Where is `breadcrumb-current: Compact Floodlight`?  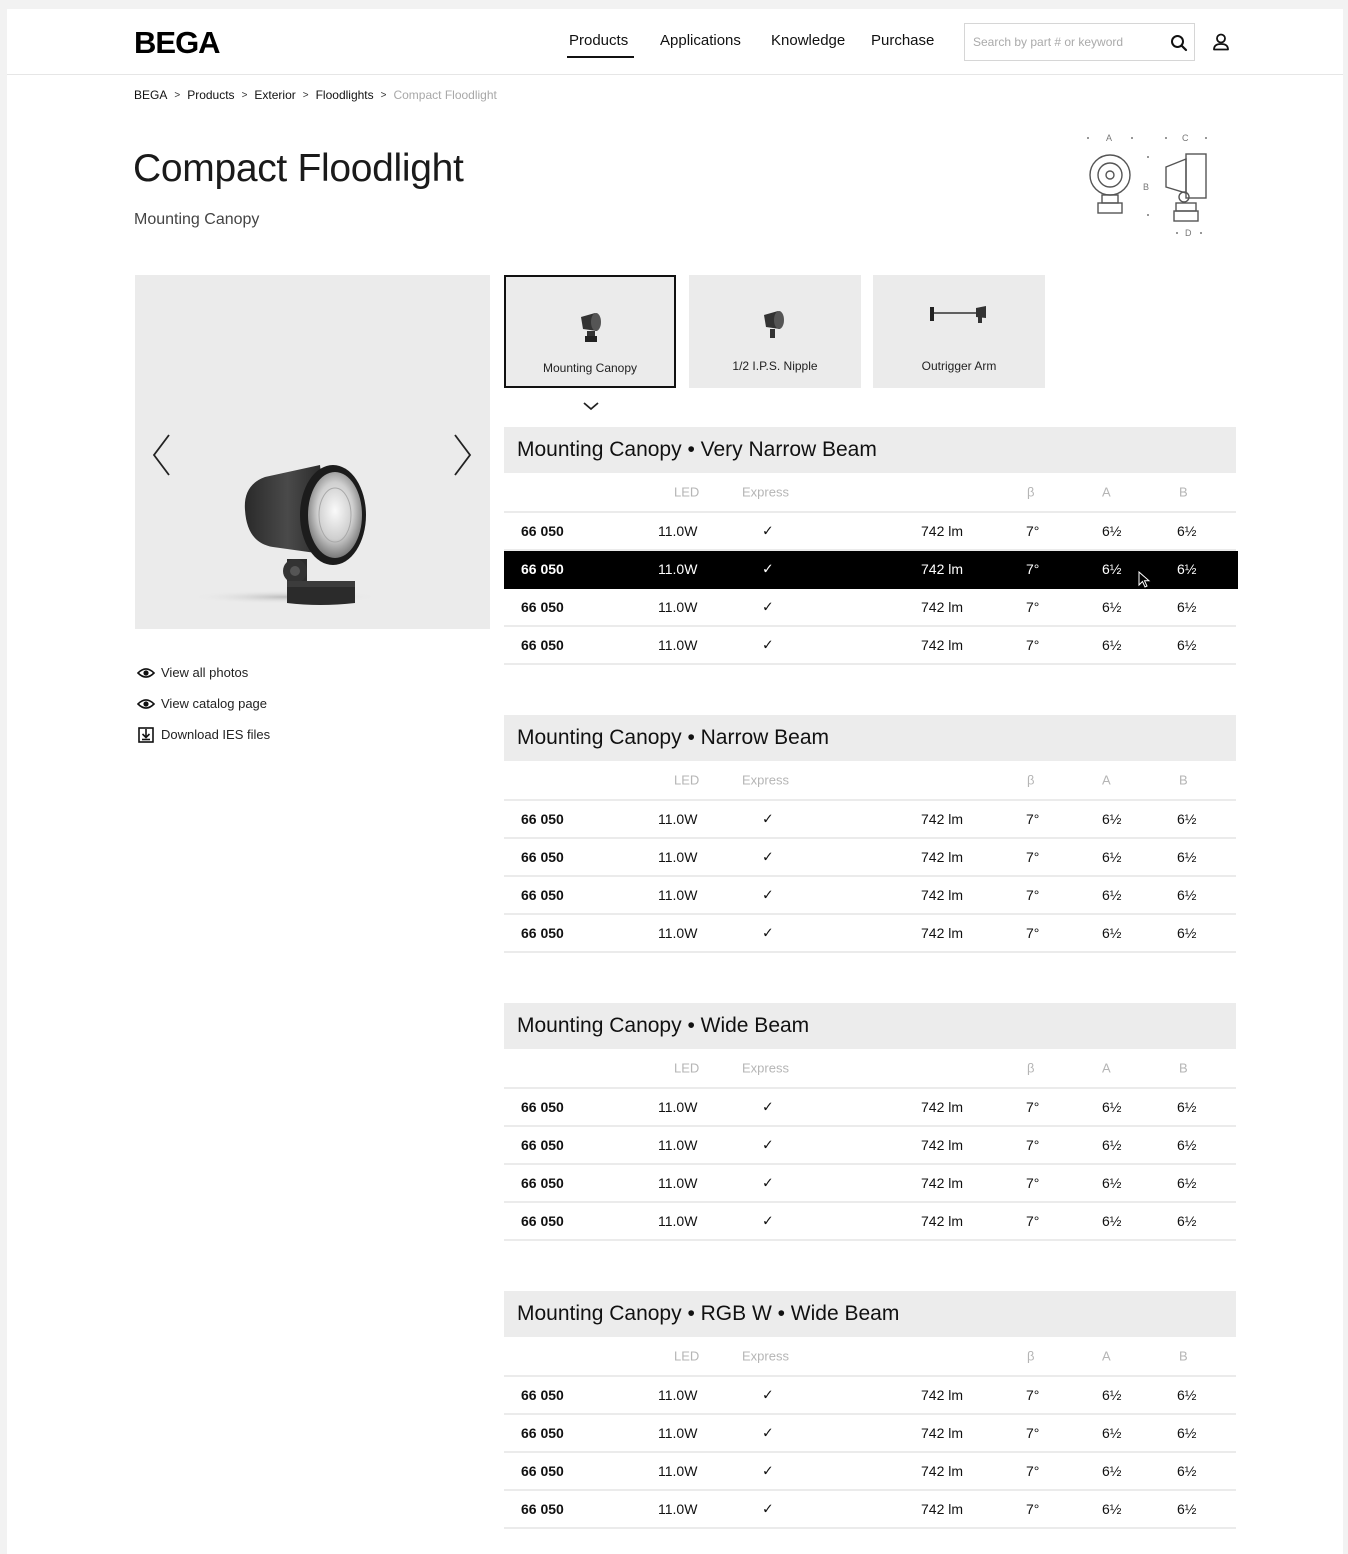
breadcrumb-current: Compact Floodlight is located at coordinates (445, 95).